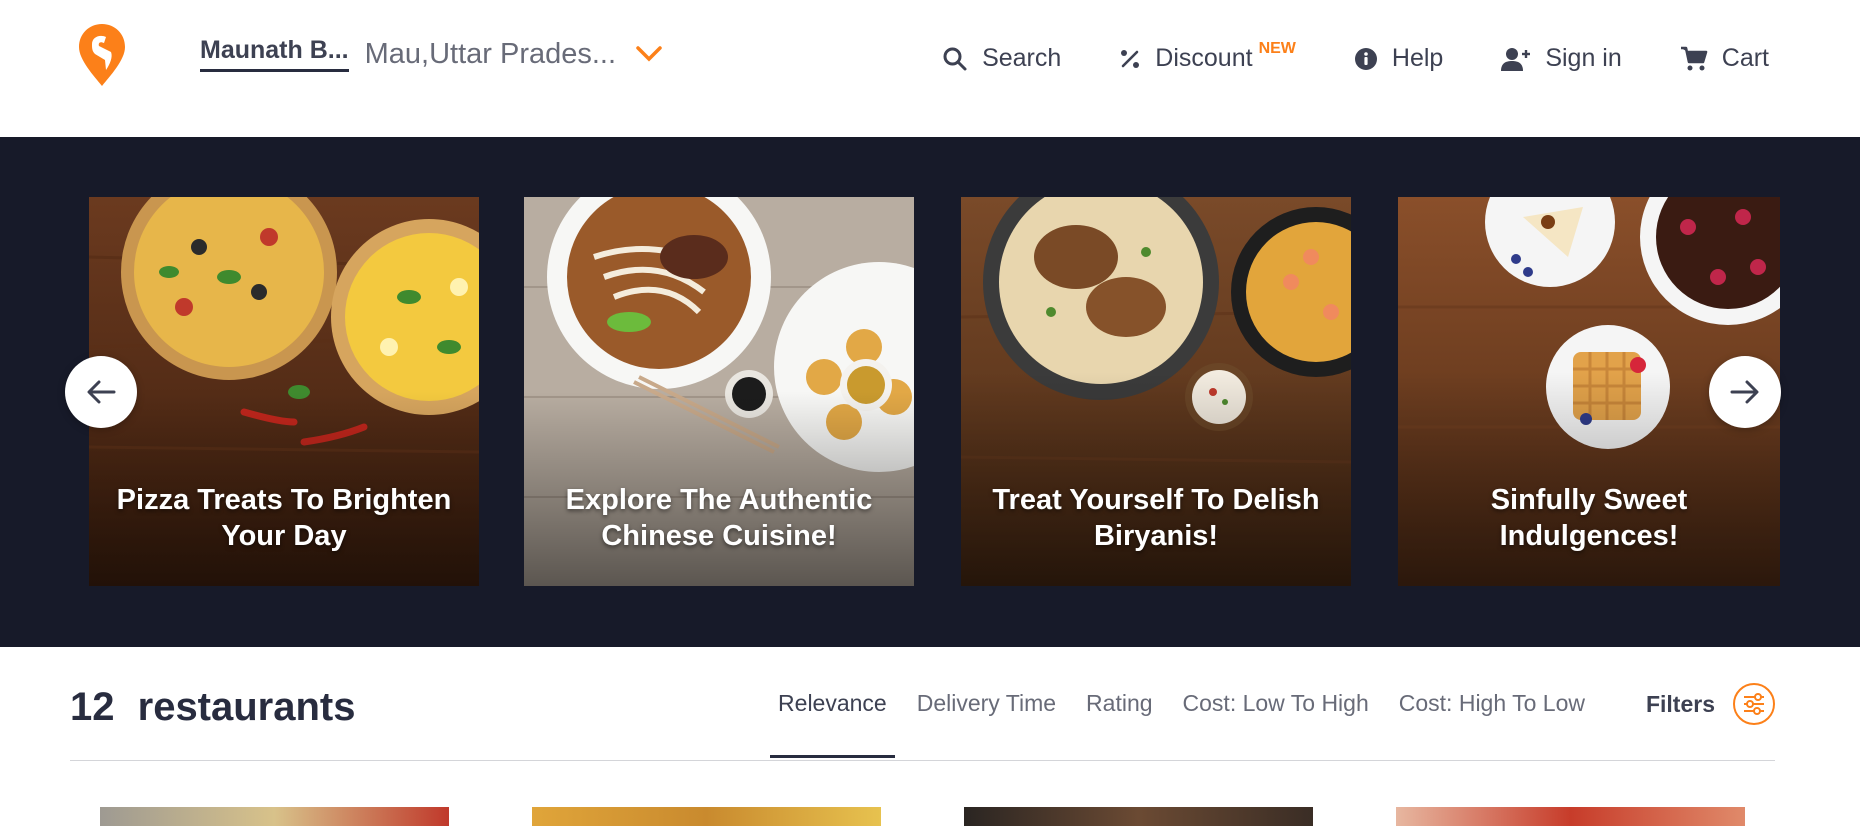  What do you see at coordinates (955, 58) in the screenshot?
I see `search-icon` at bounding box center [955, 58].